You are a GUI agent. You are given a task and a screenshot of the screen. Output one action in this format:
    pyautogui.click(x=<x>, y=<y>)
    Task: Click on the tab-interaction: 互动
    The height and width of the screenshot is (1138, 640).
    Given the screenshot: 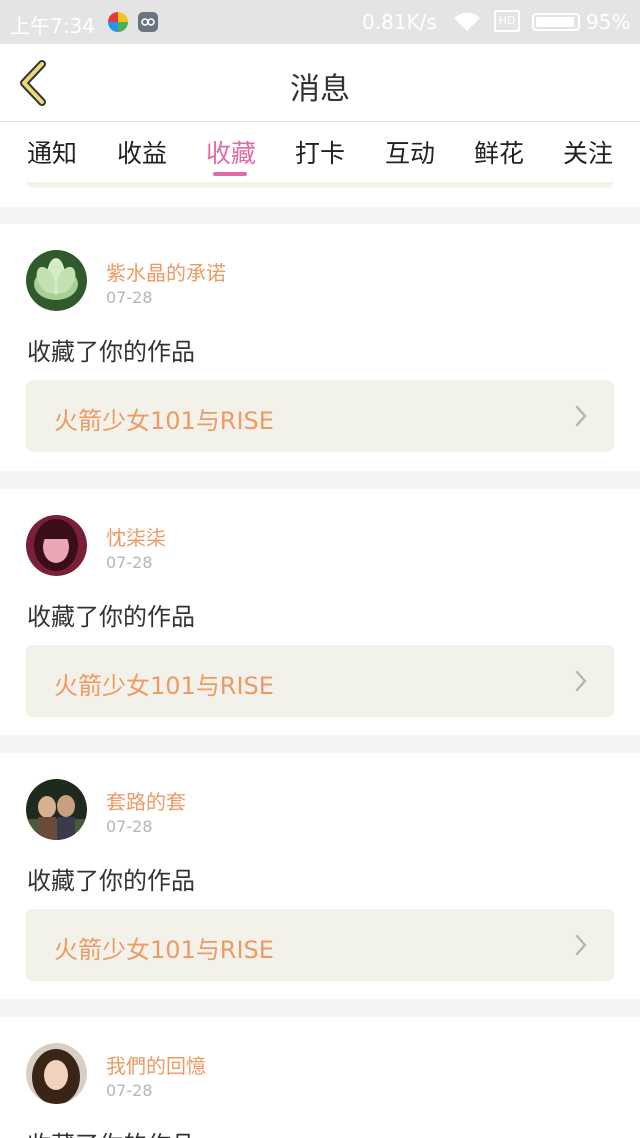 What is the action you would take?
    pyautogui.click(x=410, y=152)
    